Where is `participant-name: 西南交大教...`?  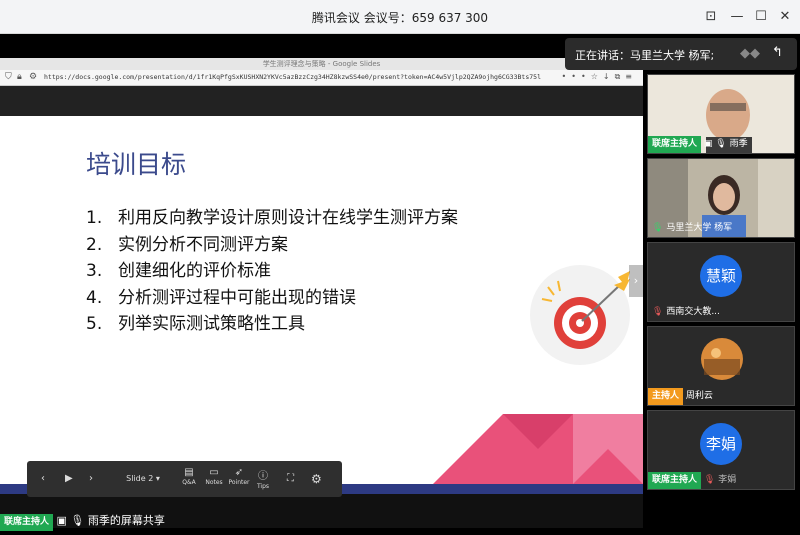
participant-name: 西南交大教... is located at coordinates (693, 312).